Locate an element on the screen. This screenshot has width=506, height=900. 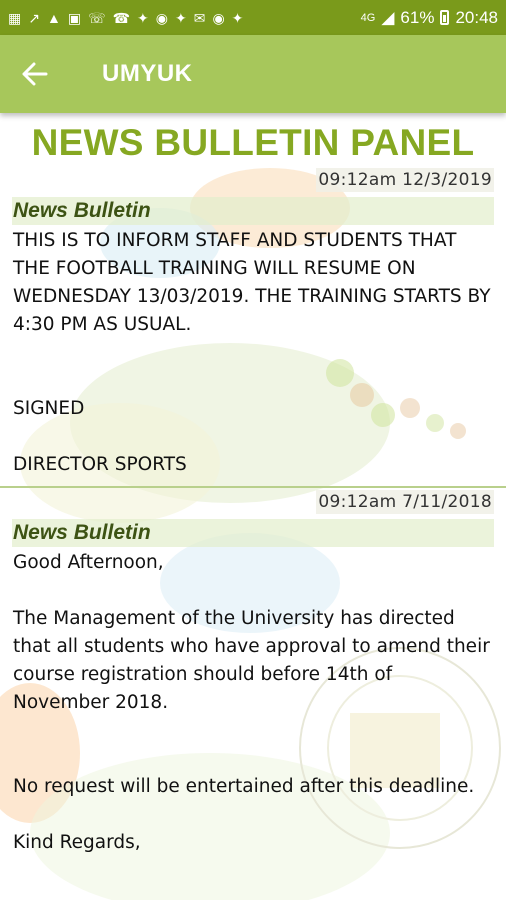
app-bar: UMYUK is located at coordinates (253, 74).